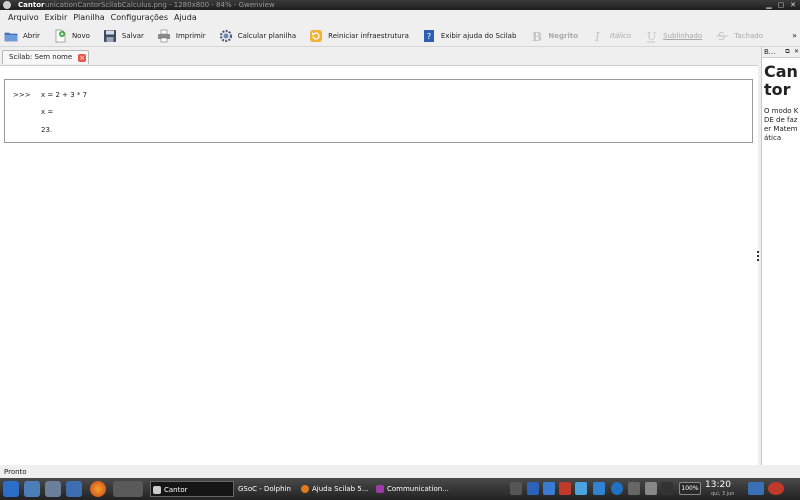  What do you see at coordinates (32, 489) in the screenshot?
I see `desktop-icon` at bounding box center [32, 489].